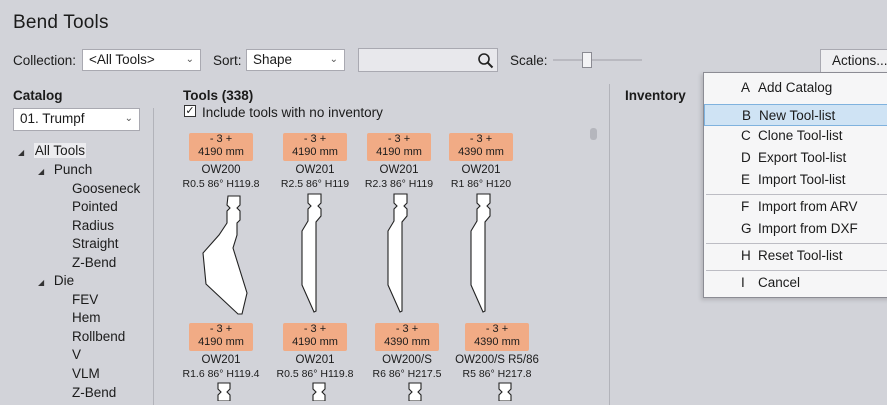  Describe the element at coordinates (795, 283) in the screenshot. I see `menu-item-cancel: I Cancel` at that location.